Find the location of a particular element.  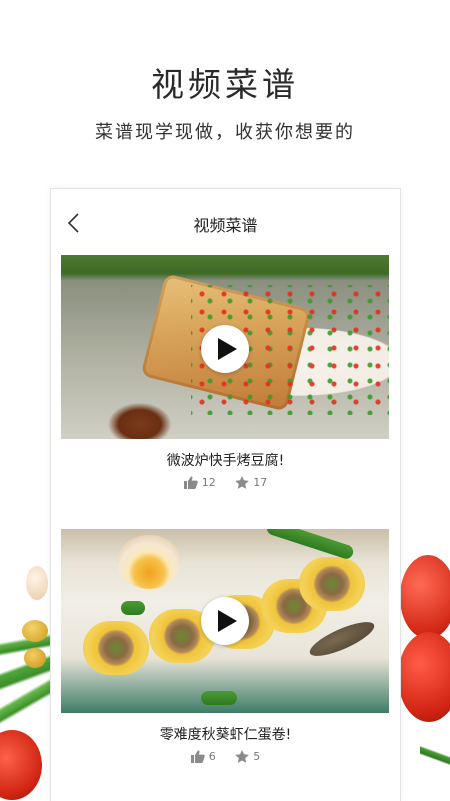

herb-decoration is located at coordinates (435, 760).